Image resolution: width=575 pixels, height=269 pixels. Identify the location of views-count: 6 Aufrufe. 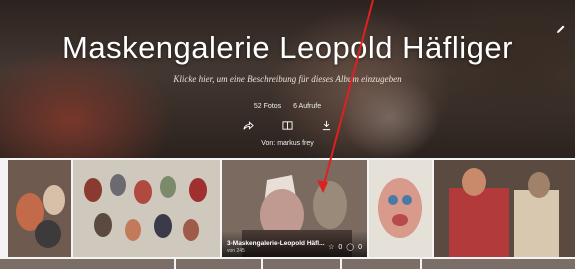
(307, 106).